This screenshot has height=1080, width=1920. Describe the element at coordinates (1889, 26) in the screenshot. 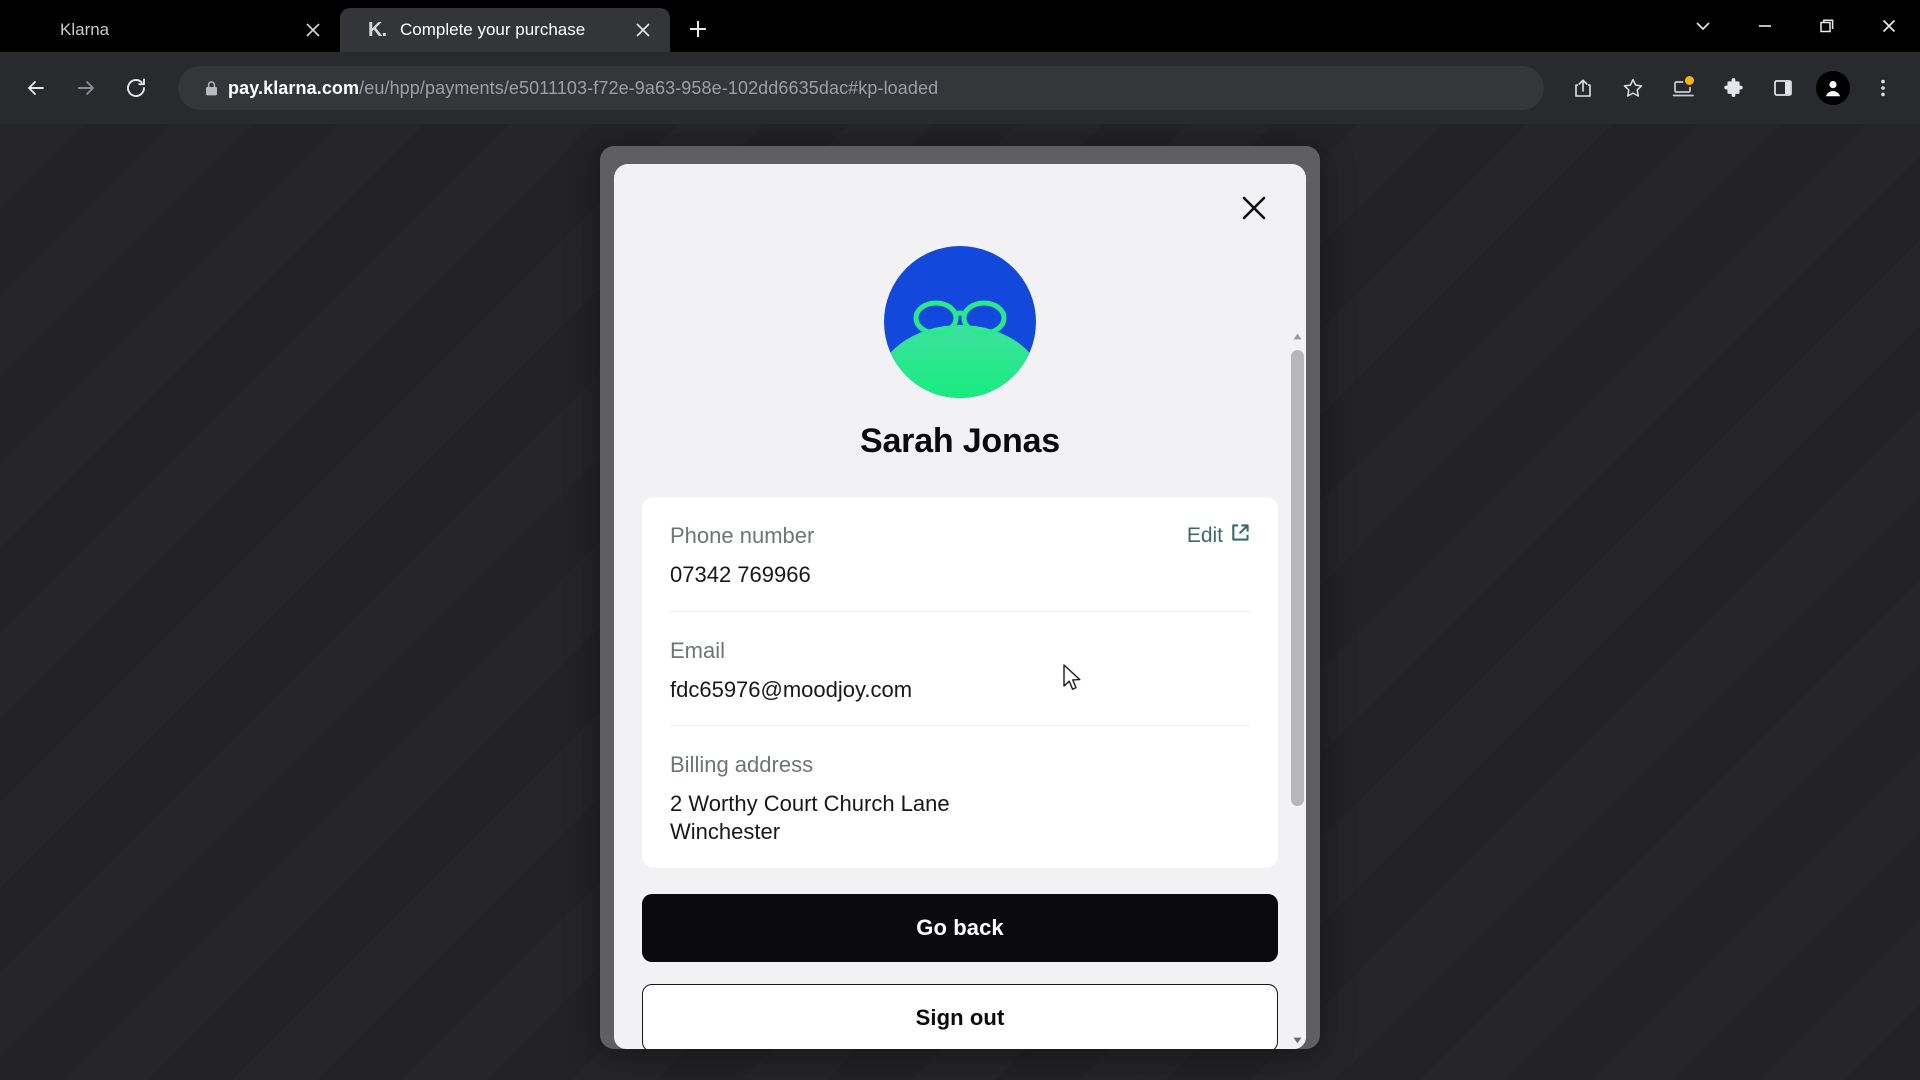

I see `close-window-button` at that location.